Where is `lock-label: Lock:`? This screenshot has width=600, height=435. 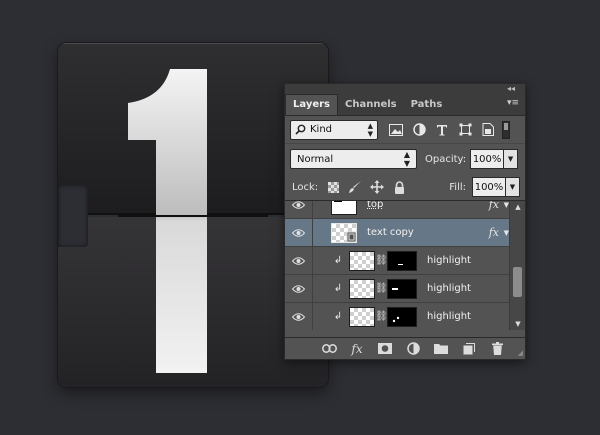 lock-label: Lock: is located at coordinates (305, 187).